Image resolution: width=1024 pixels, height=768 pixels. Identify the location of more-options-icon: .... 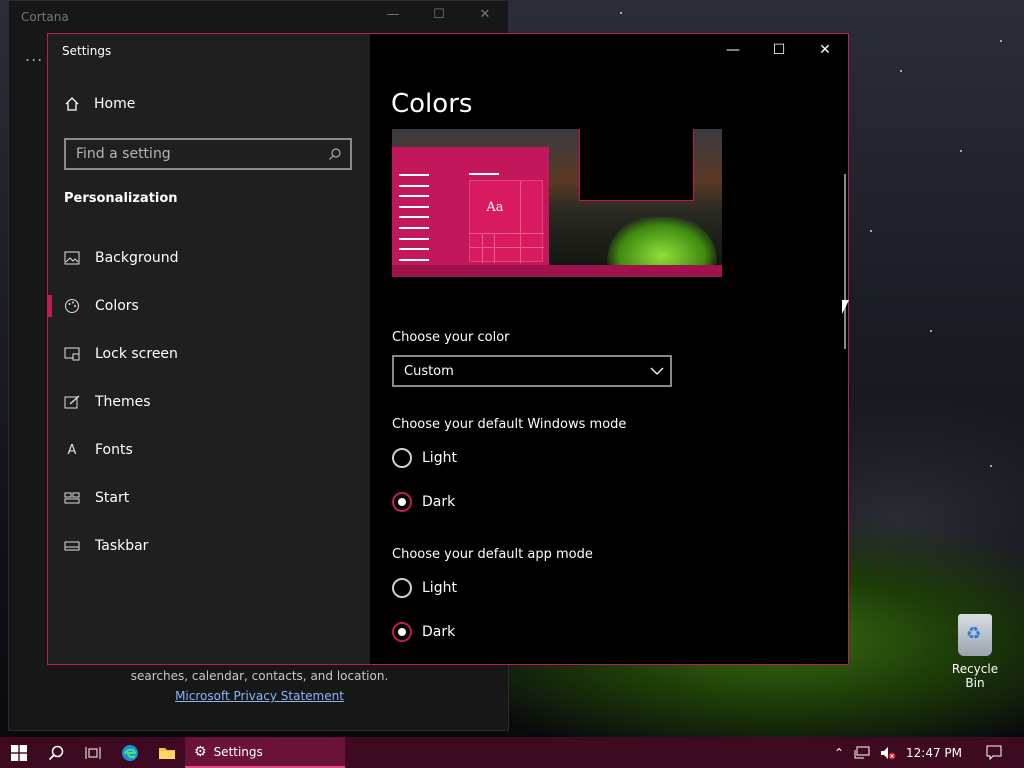
(34, 55).